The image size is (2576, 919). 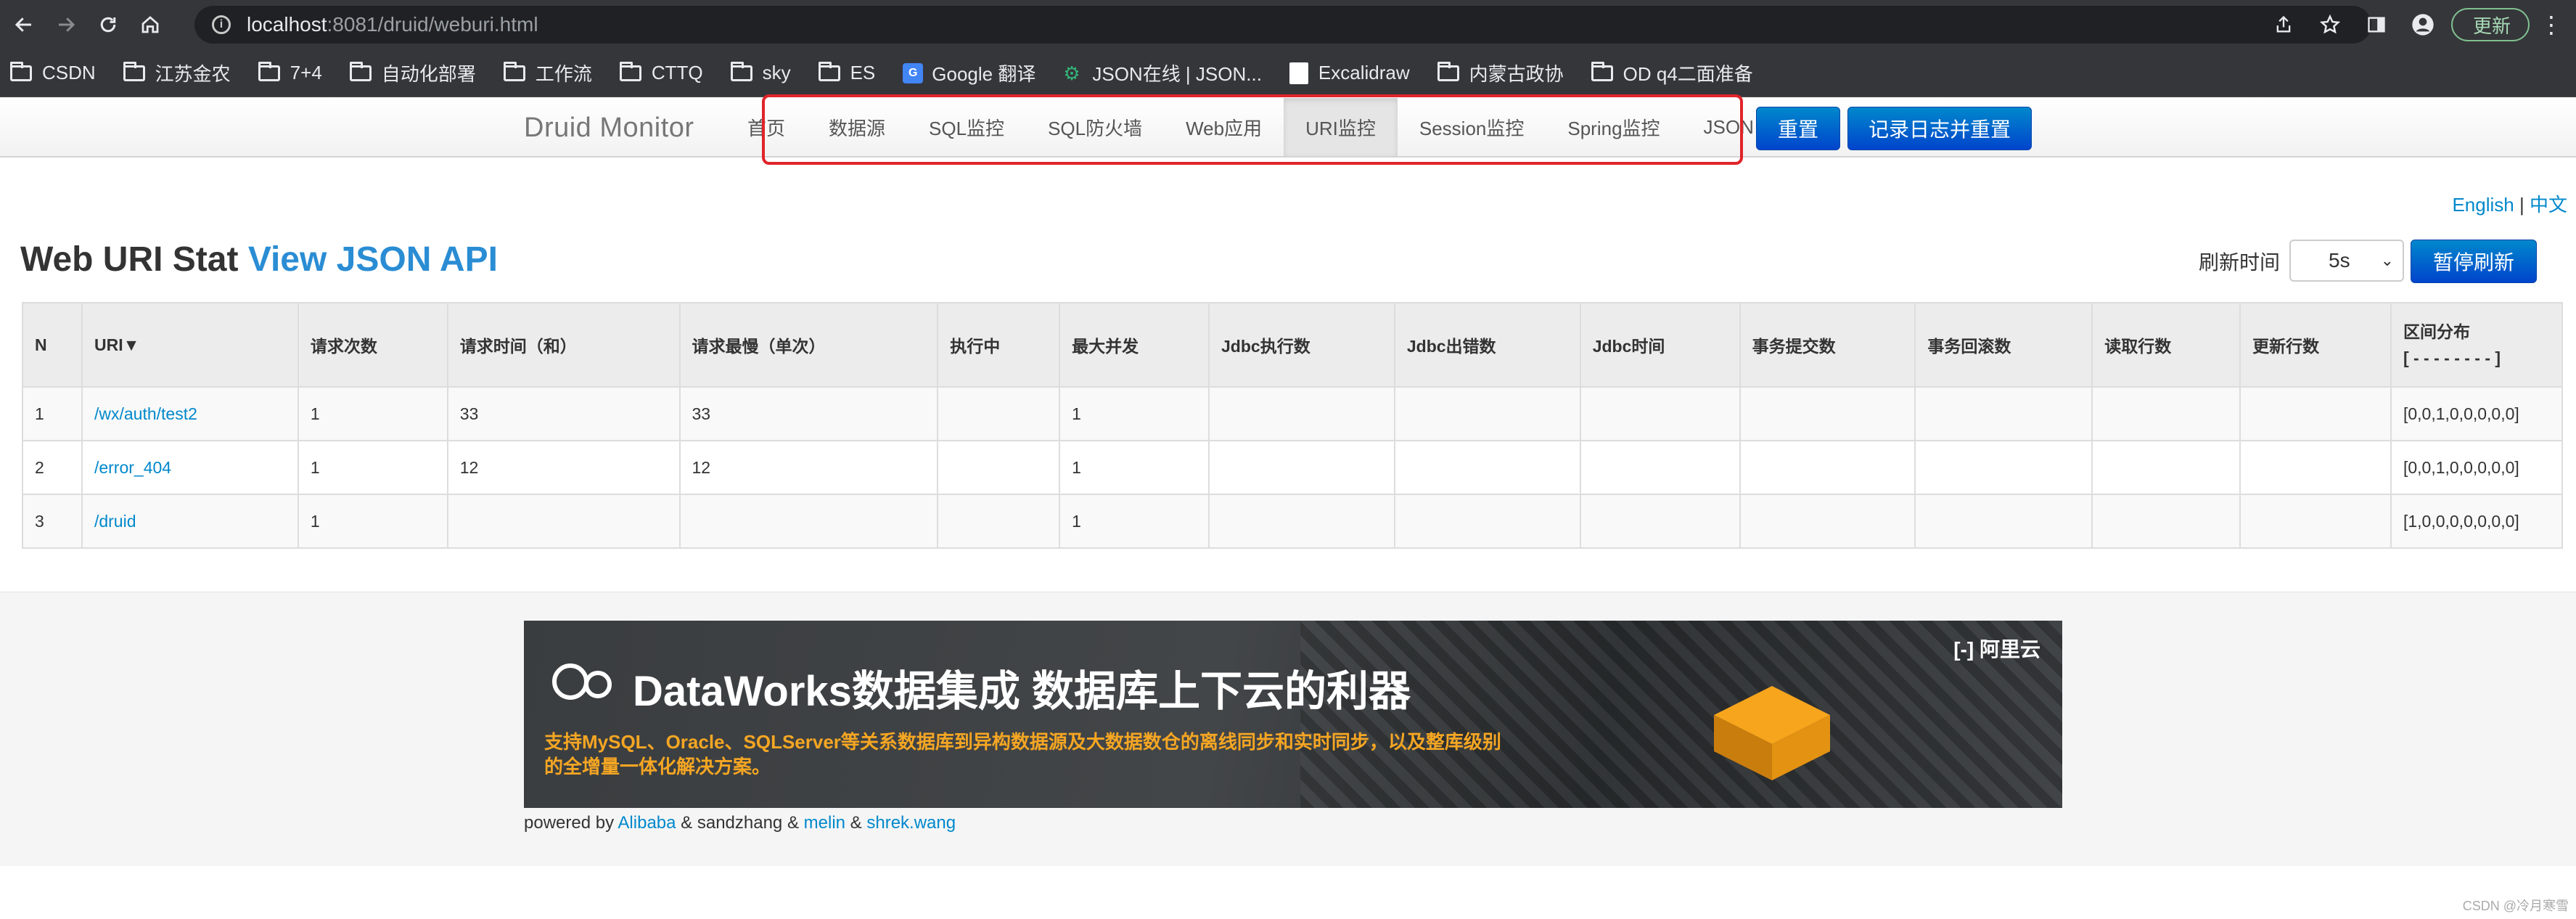 What do you see at coordinates (563, 345) in the screenshot?
I see `col-header-request-time-sum: 请求时间（和）` at bounding box center [563, 345].